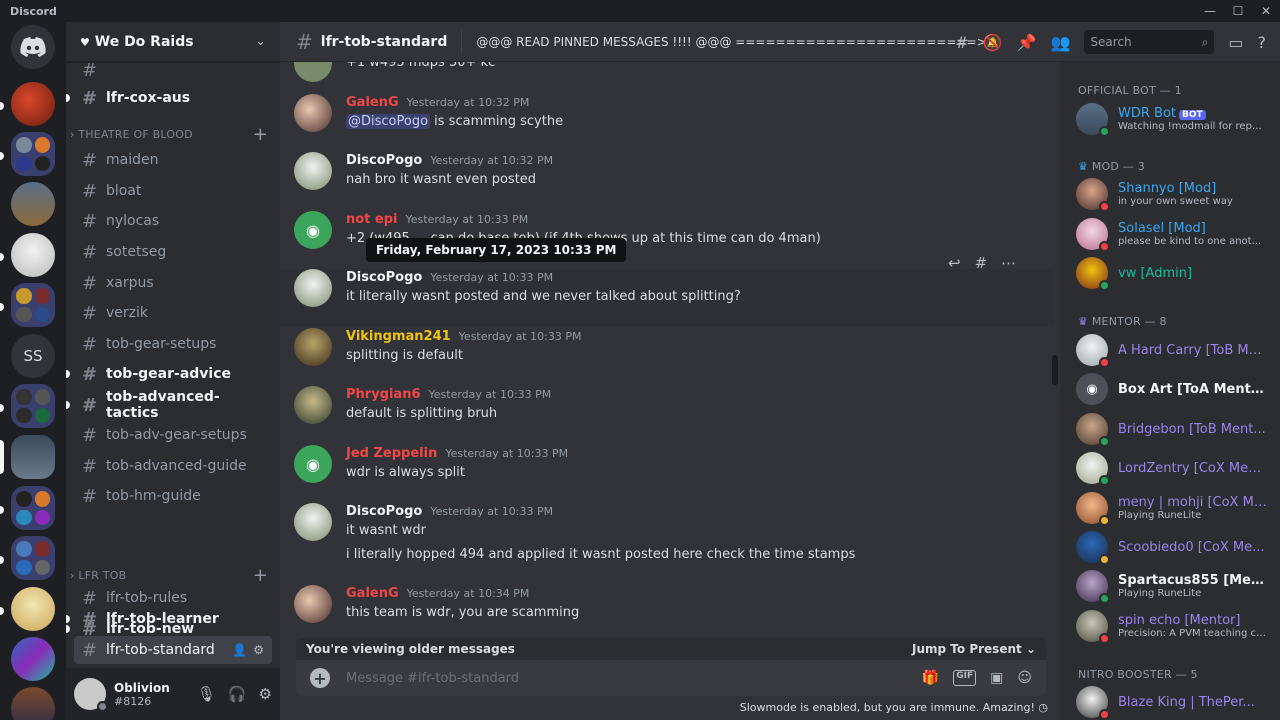 This screenshot has height=720, width=1280. Describe the element at coordinates (1235, 42) in the screenshot. I see `inbox-icon: ▭` at that location.